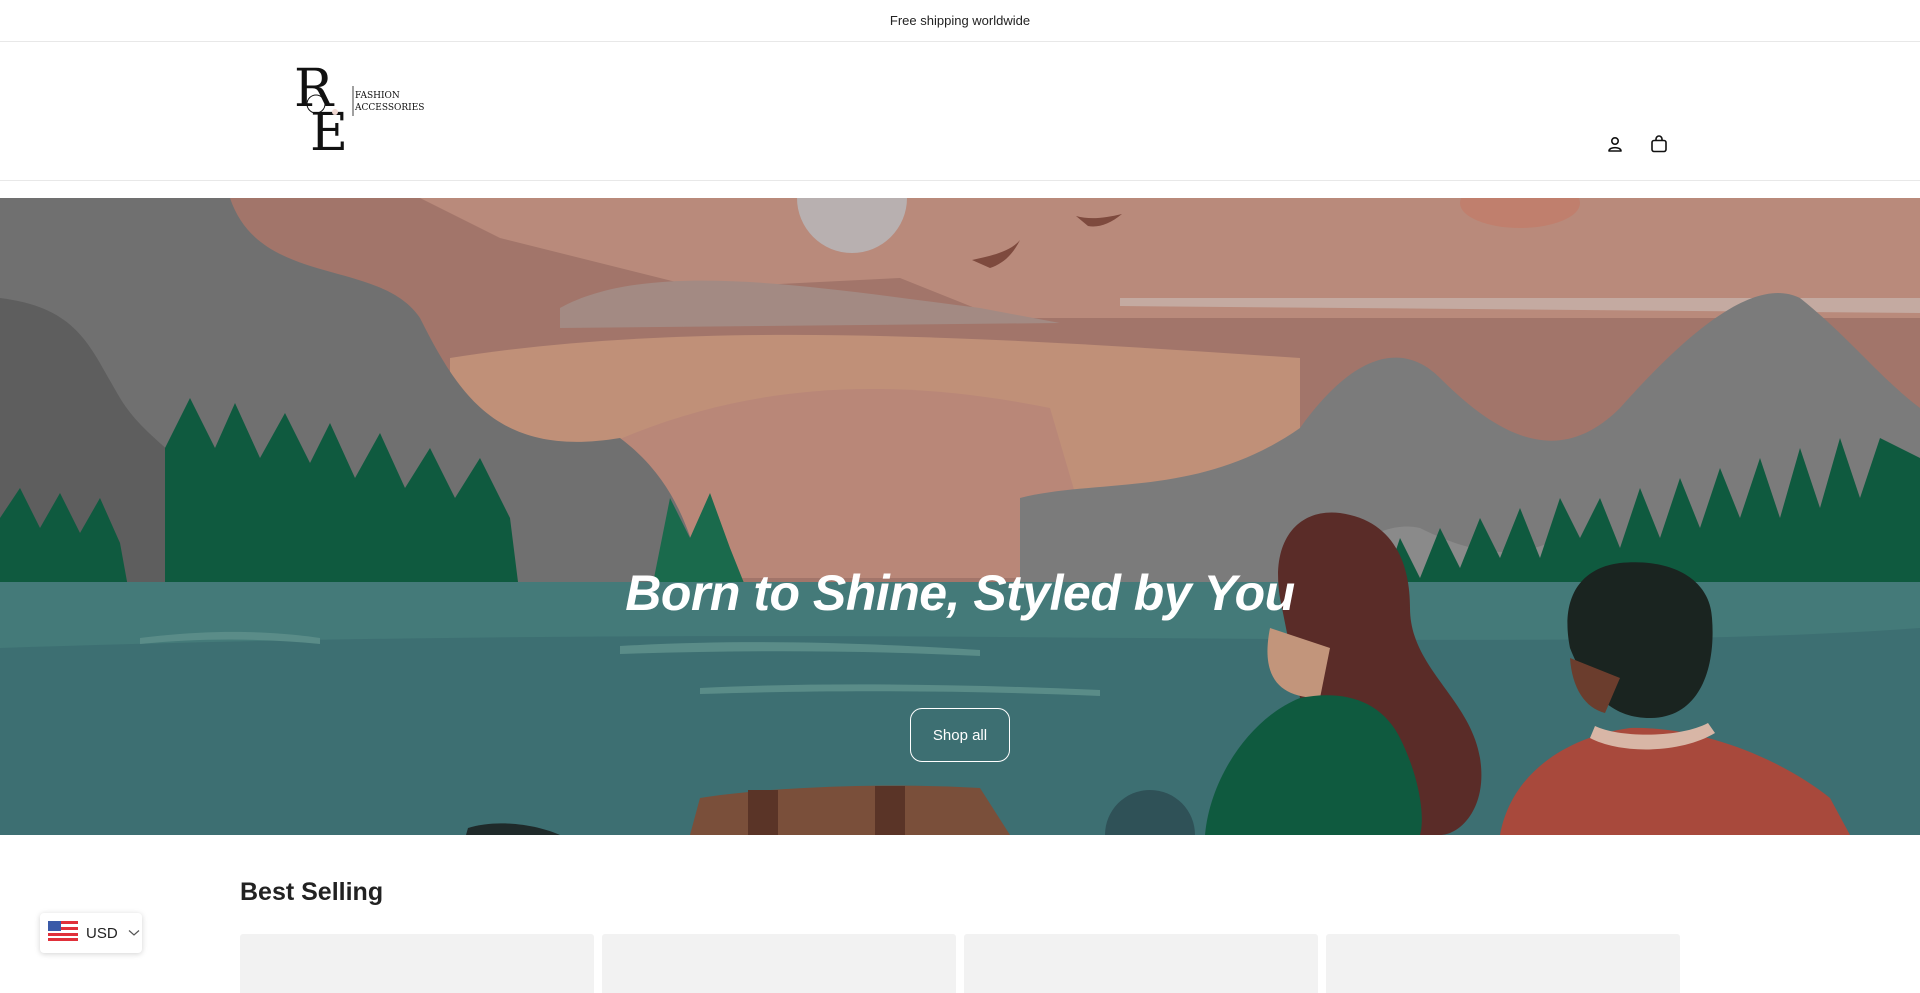 The image size is (1920, 993). Describe the element at coordinates (960, 111) in the screenshot. I see `site-header: R E FASHION ACCESSORIES` at that location.